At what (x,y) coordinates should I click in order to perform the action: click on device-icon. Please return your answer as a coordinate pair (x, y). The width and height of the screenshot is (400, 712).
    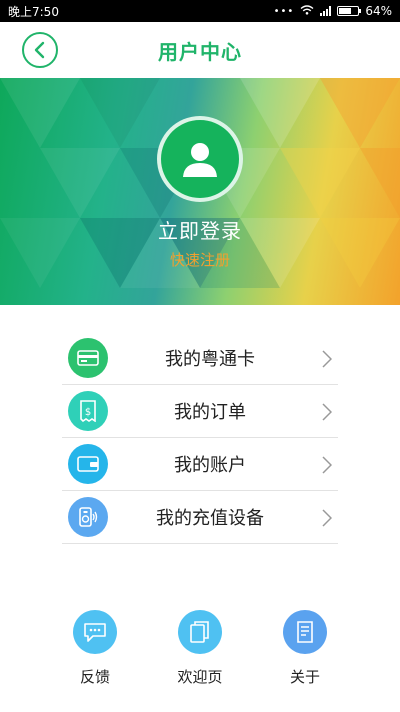
    Looking at the image, I should click on (88, 517).